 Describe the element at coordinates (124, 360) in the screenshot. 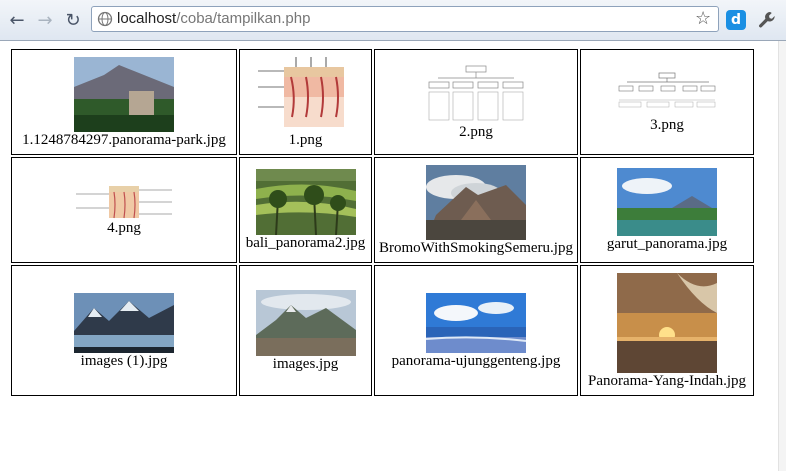

I see `image-caption: images (1).jpg` at that location.